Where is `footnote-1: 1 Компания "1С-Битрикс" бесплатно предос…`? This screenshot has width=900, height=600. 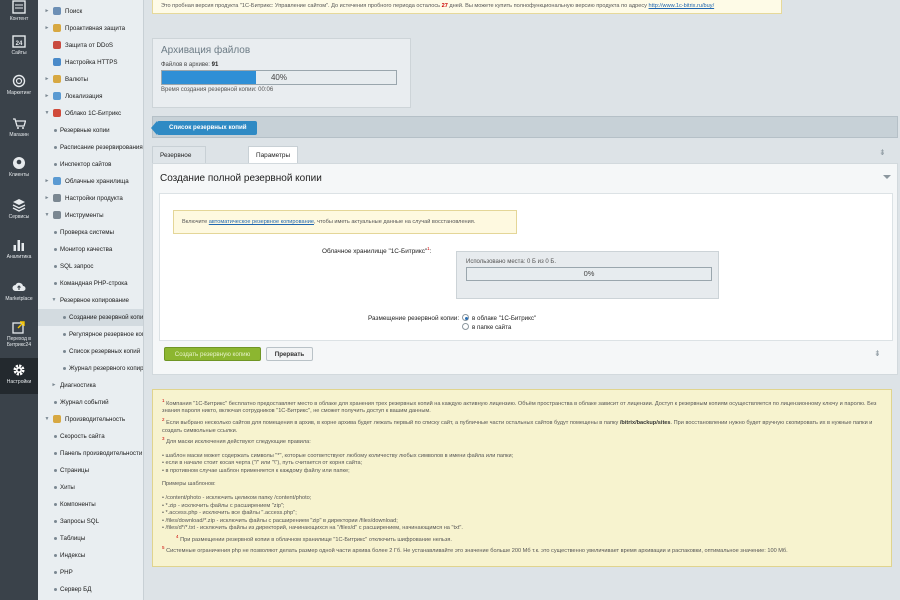 footnote-1: 1 Компания "1С-Битрикс" бесплатно предос… is located at coordinates (519, 406).